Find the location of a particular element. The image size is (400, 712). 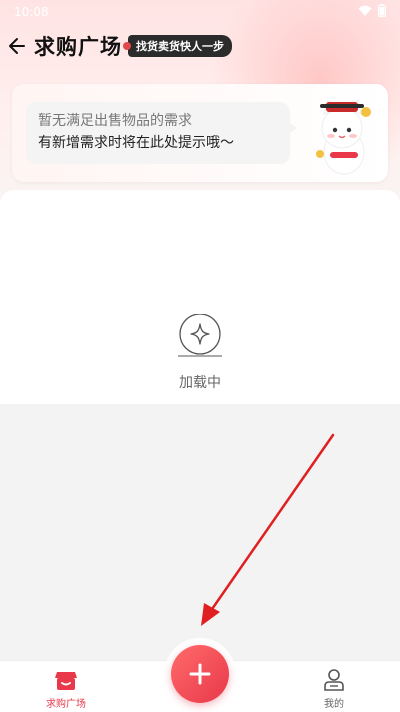

loading-text: 加载中 is located at coordinates (200, 383).